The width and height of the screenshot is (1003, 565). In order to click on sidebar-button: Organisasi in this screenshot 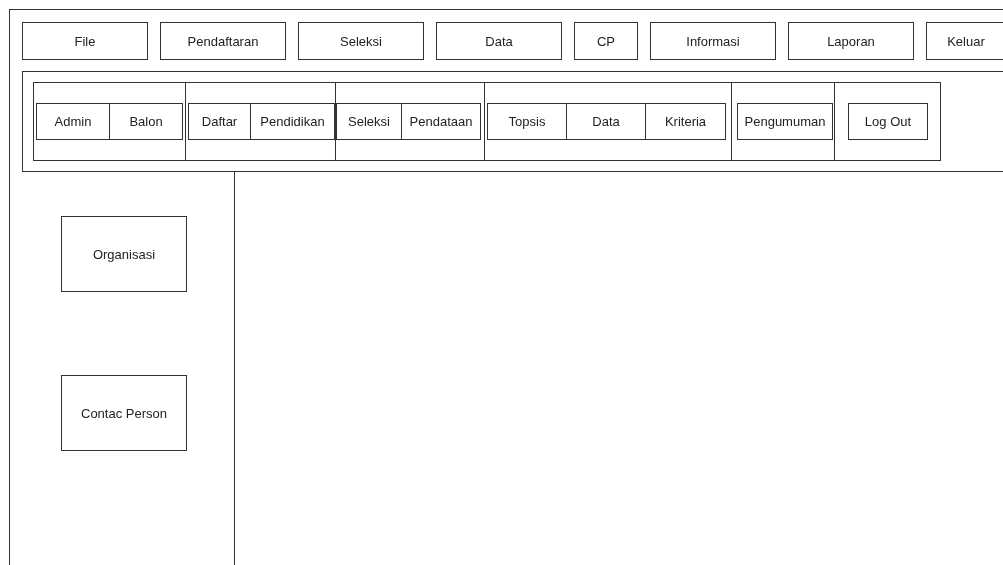, I will do `click(124, 254)`.